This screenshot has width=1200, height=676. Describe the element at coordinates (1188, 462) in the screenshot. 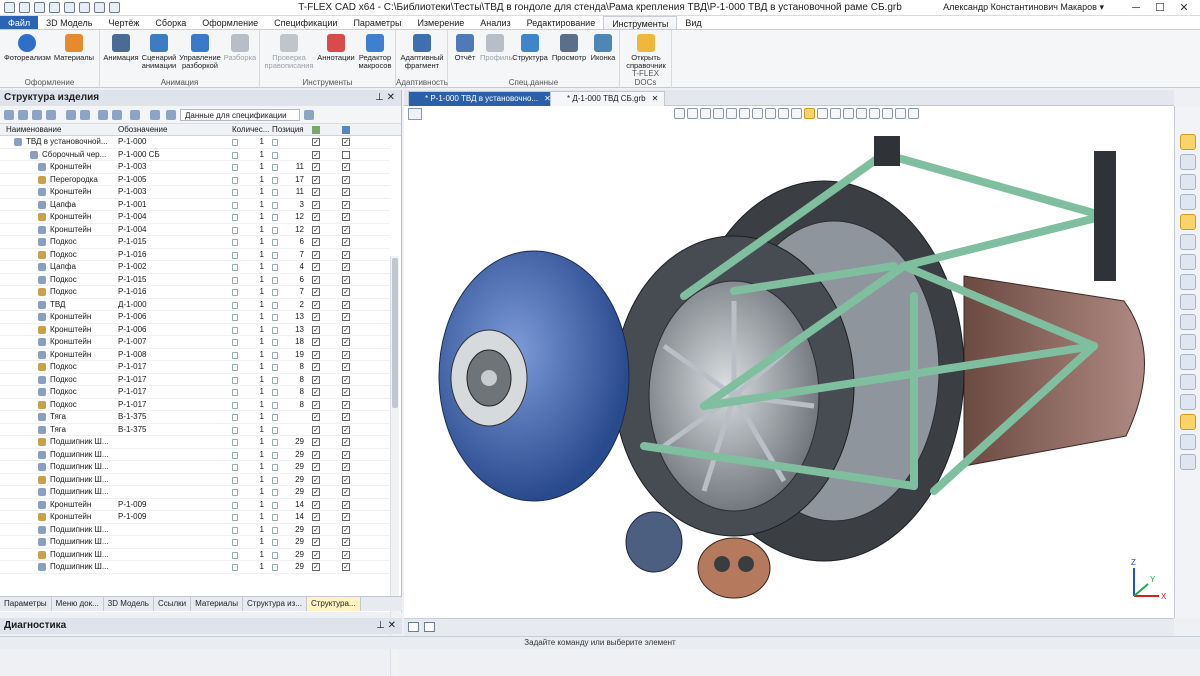

I see `display-icon` at that location.